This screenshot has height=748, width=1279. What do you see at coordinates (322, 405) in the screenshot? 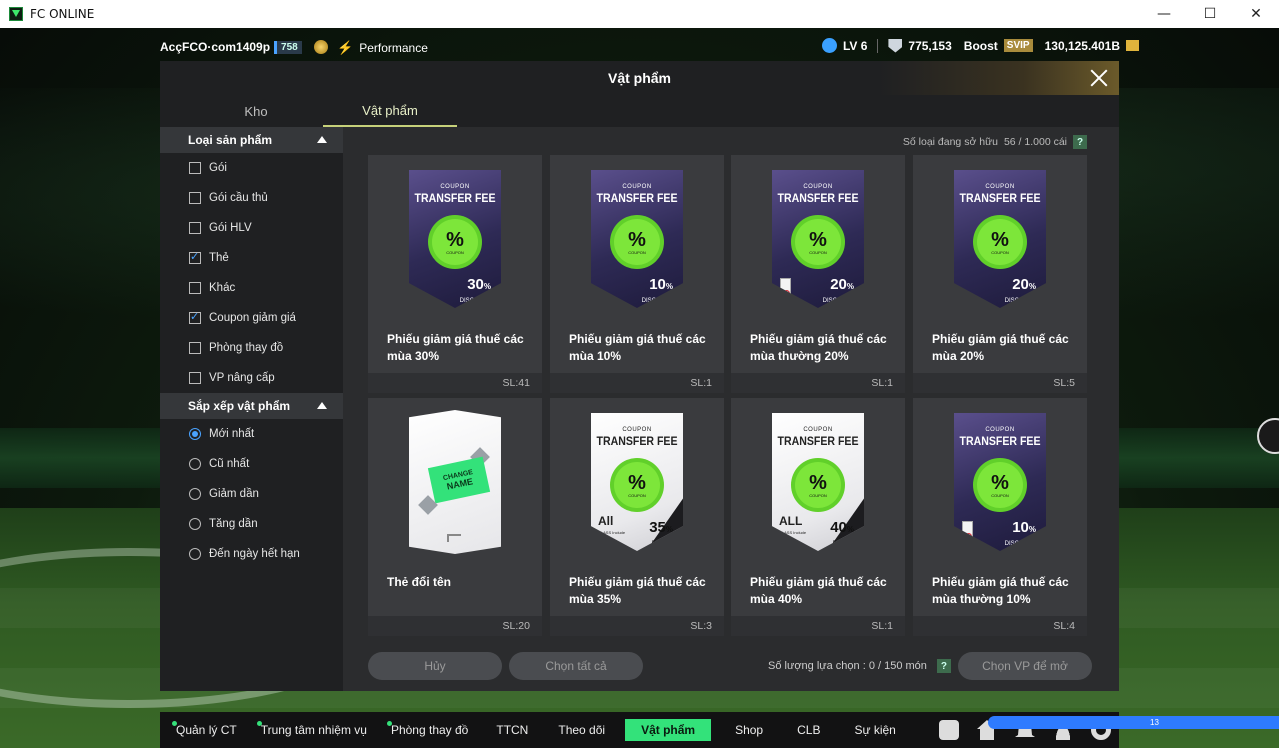
I see `collapse-icon` at bounding box center [322, 405].